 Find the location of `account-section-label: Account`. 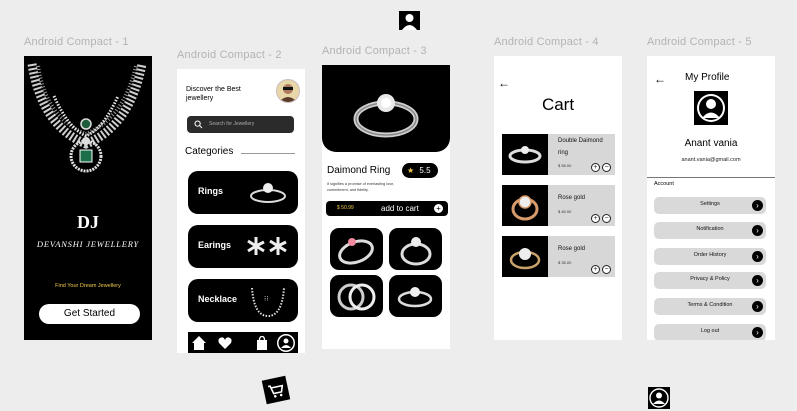

account-section-label: Account is located at coordinates (664, 184).